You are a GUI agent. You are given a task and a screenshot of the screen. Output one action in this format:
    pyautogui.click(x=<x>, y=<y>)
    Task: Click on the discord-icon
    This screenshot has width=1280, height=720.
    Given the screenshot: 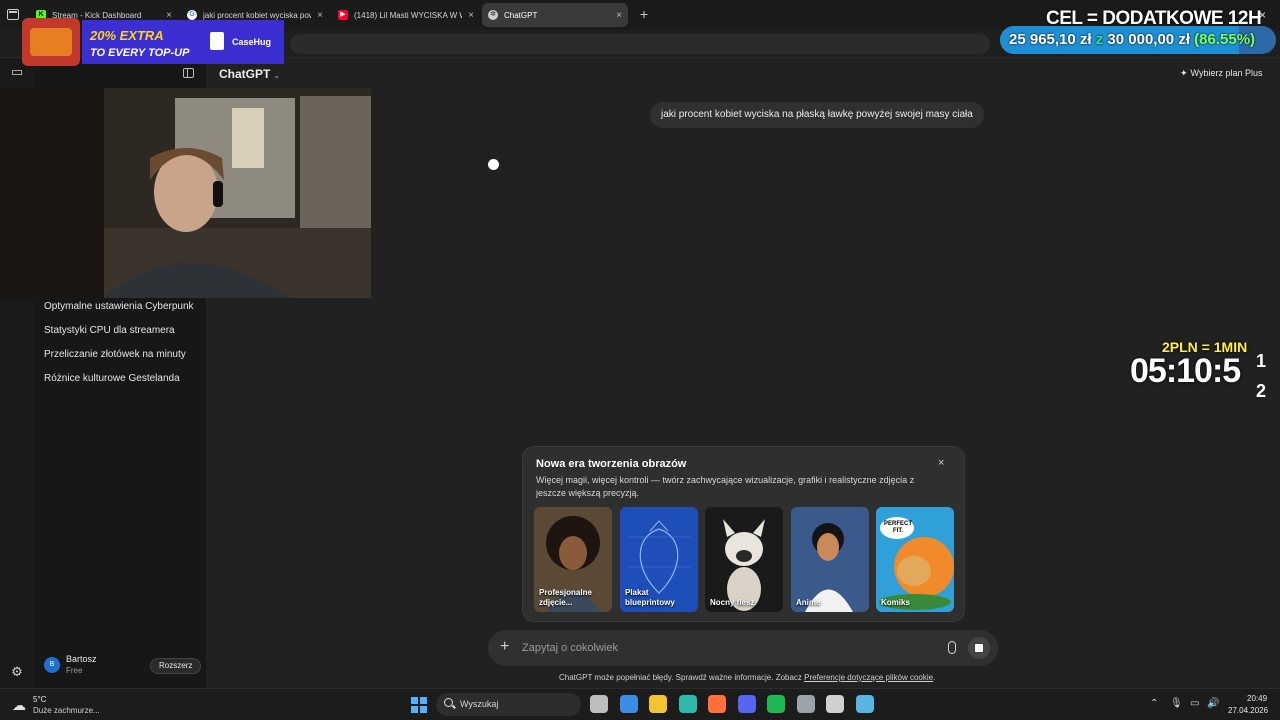 What is the action you would take?
    pyautogui.click(x=746, y=704)
    